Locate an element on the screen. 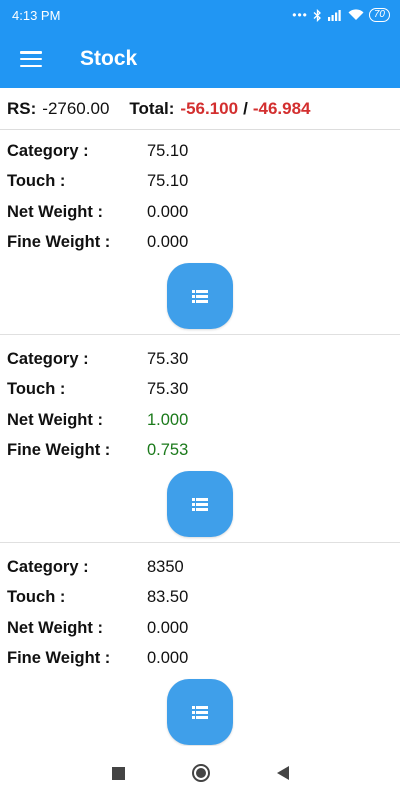 Image resolution: width=400 pixels, height=800 pixels. category-value: 75.10 is located at coordinates (168, 150).